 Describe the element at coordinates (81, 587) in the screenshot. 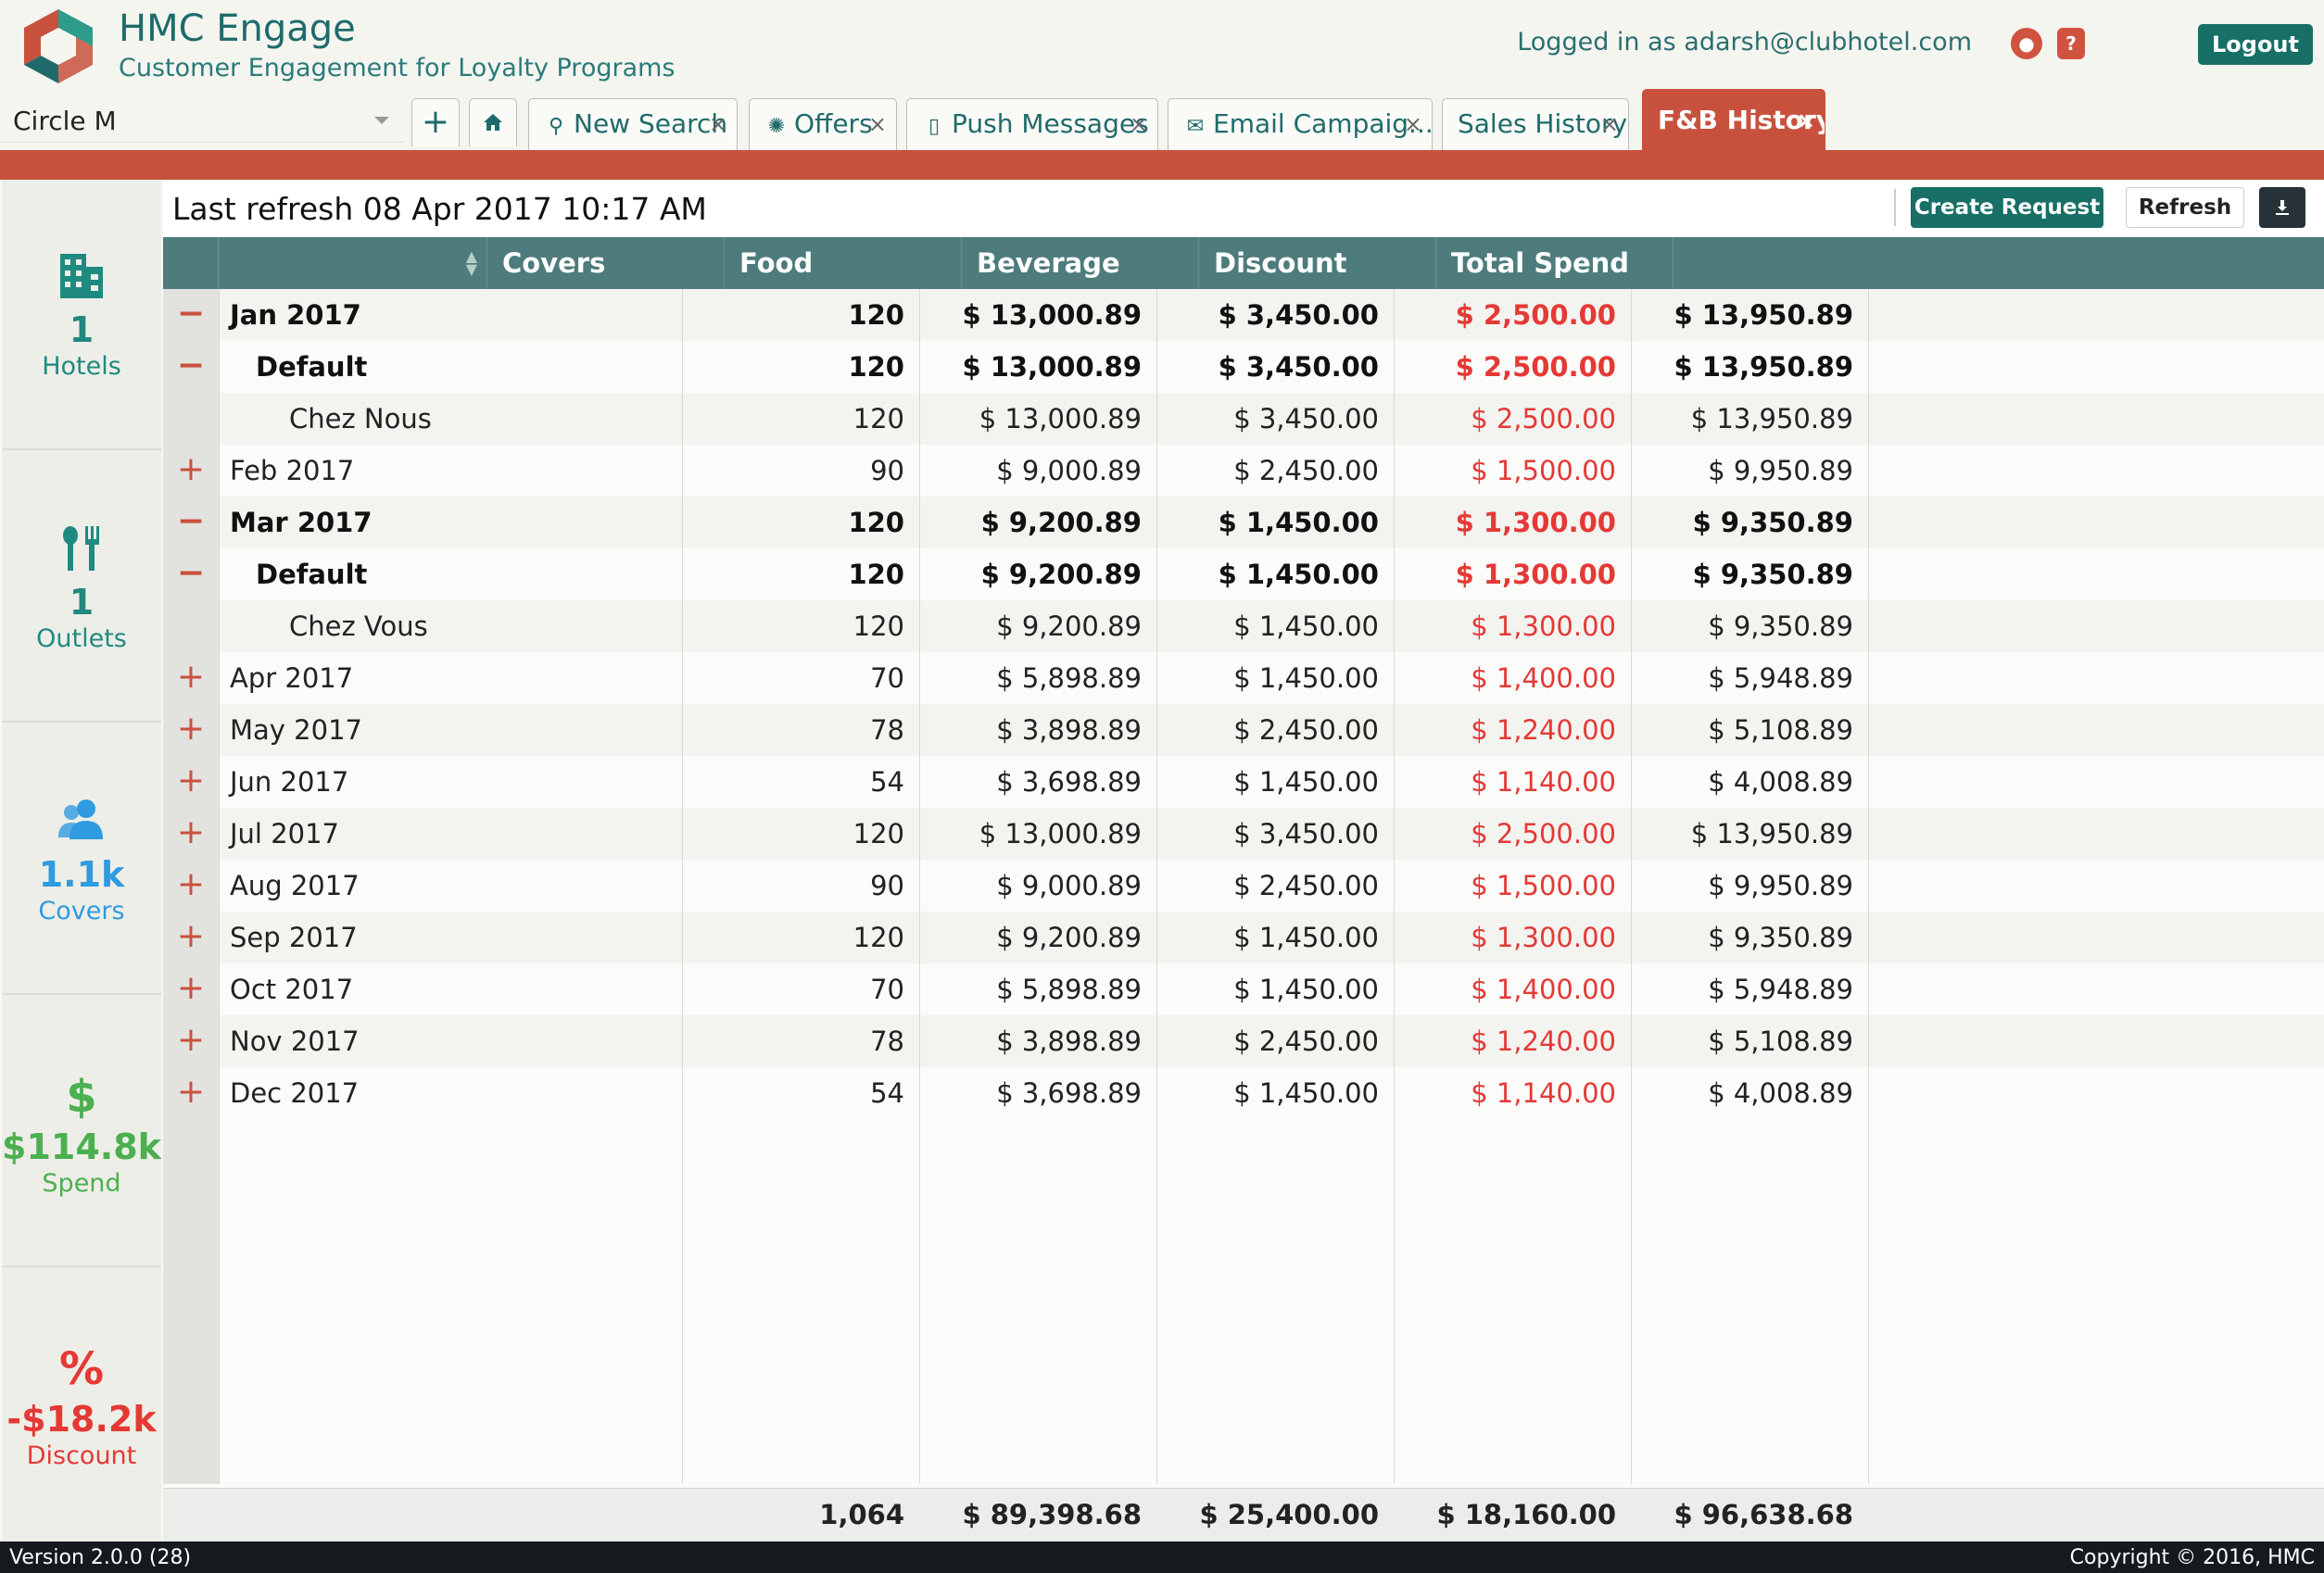

I see `stat-outlets: 1 Outlets` at that location.